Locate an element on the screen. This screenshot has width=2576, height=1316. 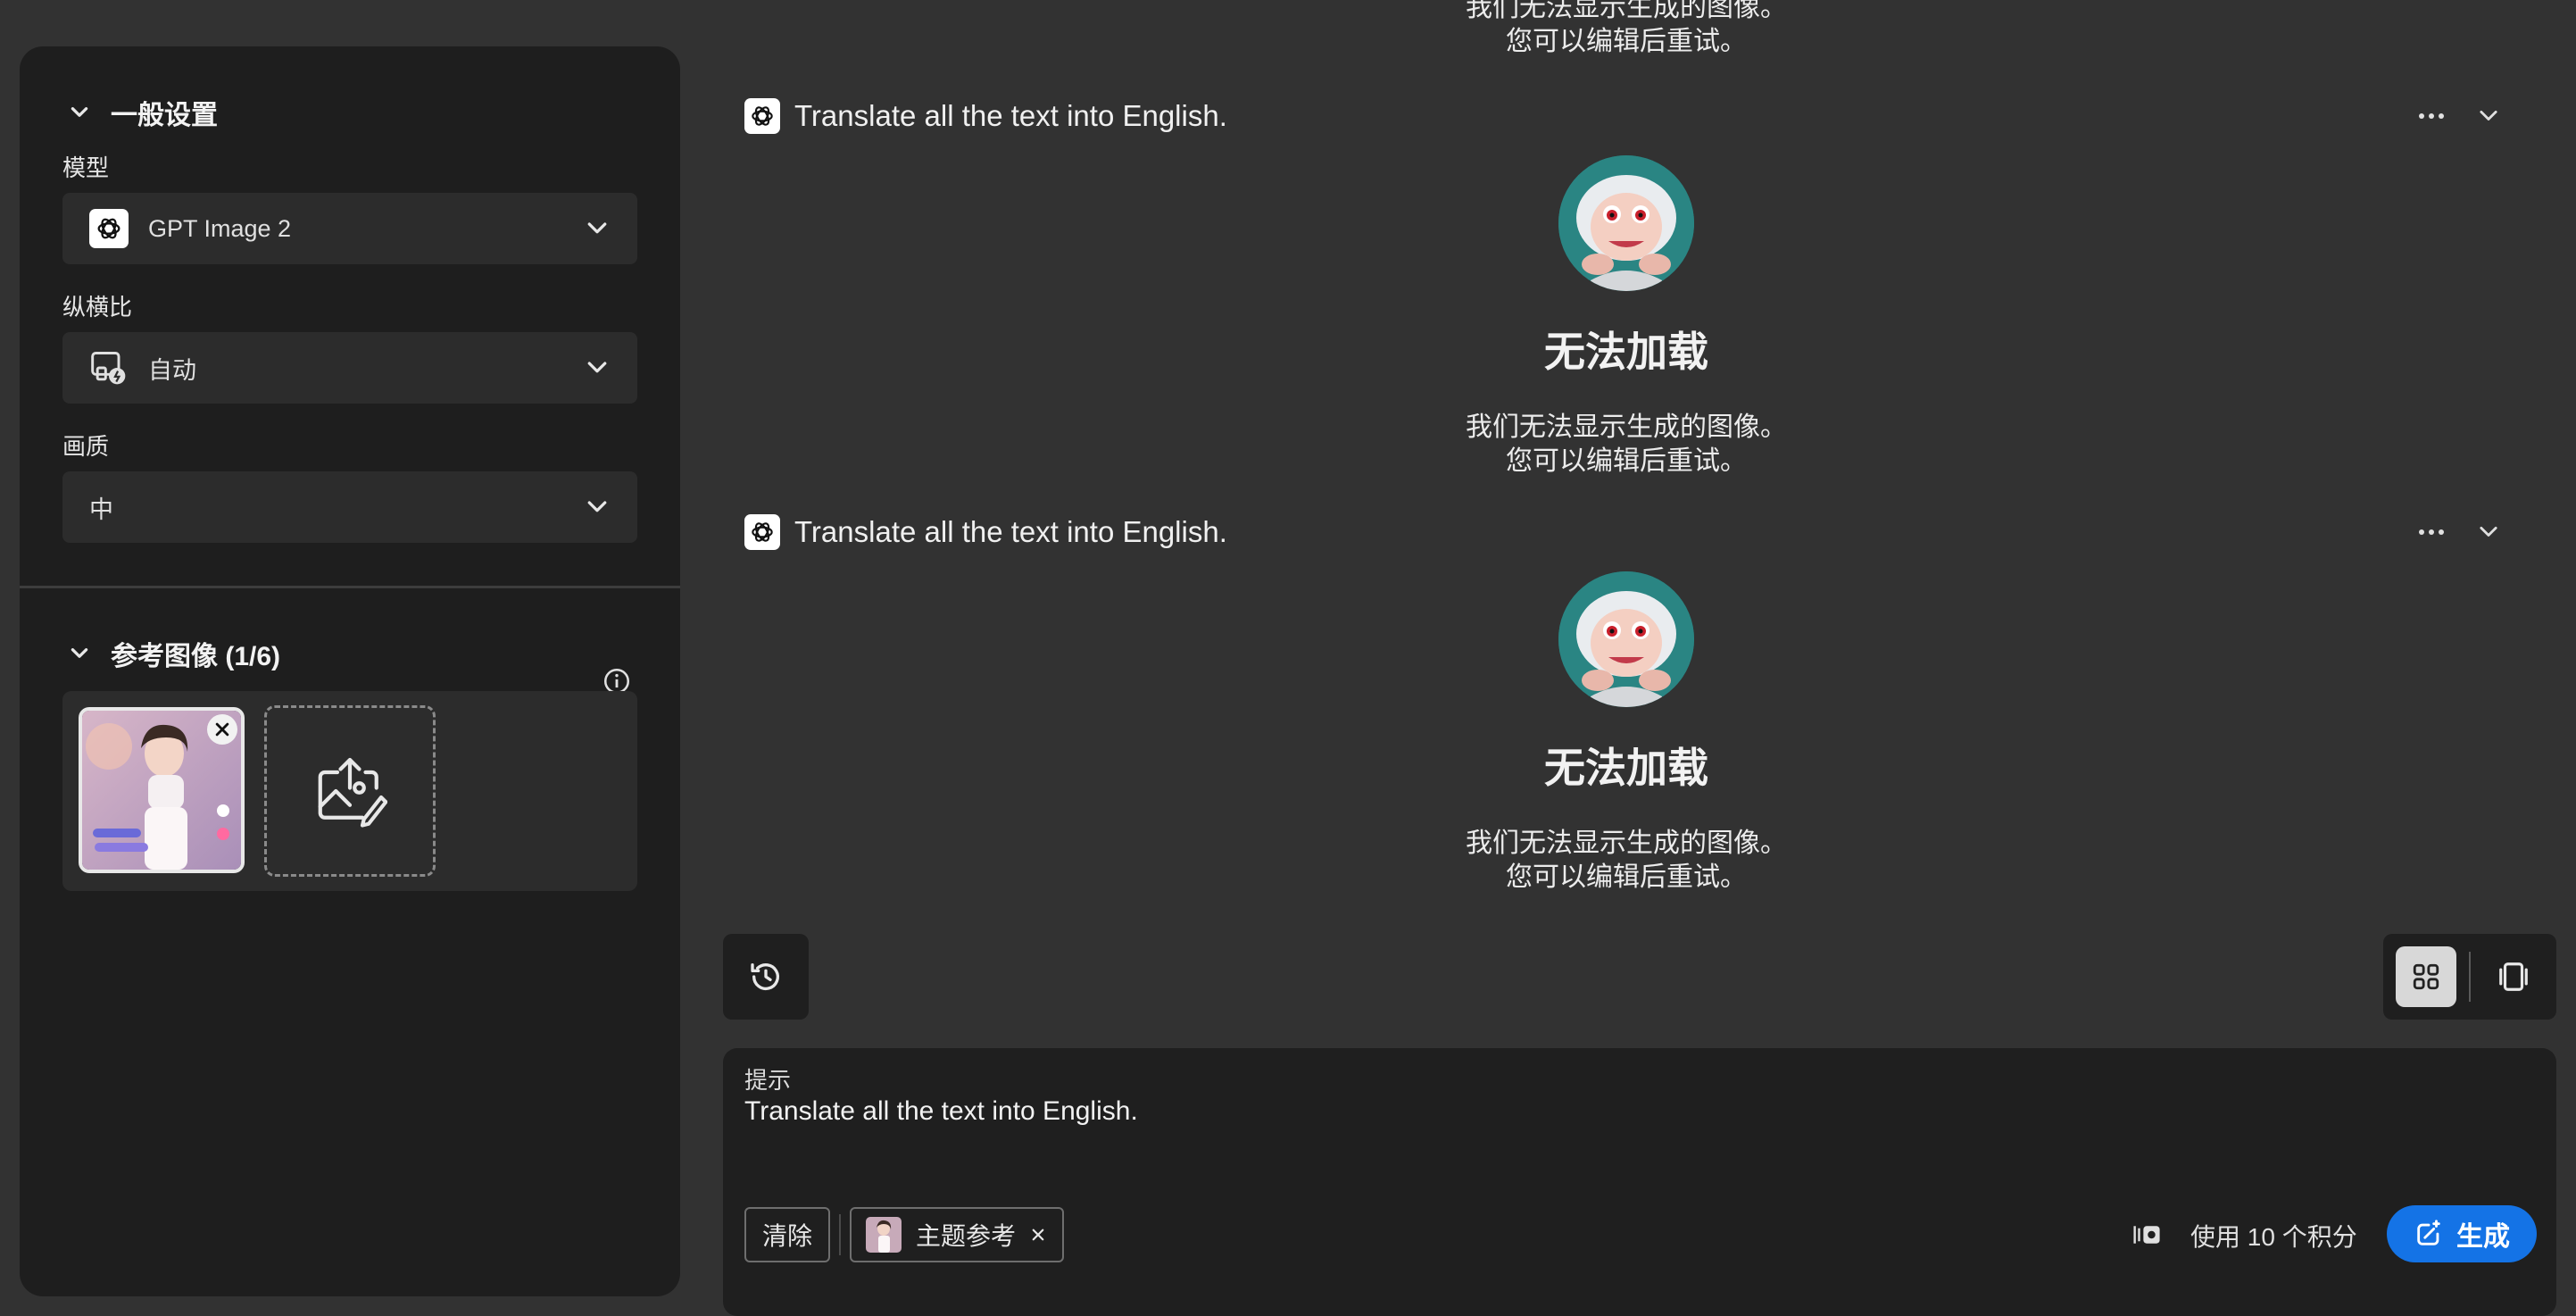
partial-error-message: 我们无法显示生成的图像。 您可以编辑后重试。 is located at coordinates (1626, 30).